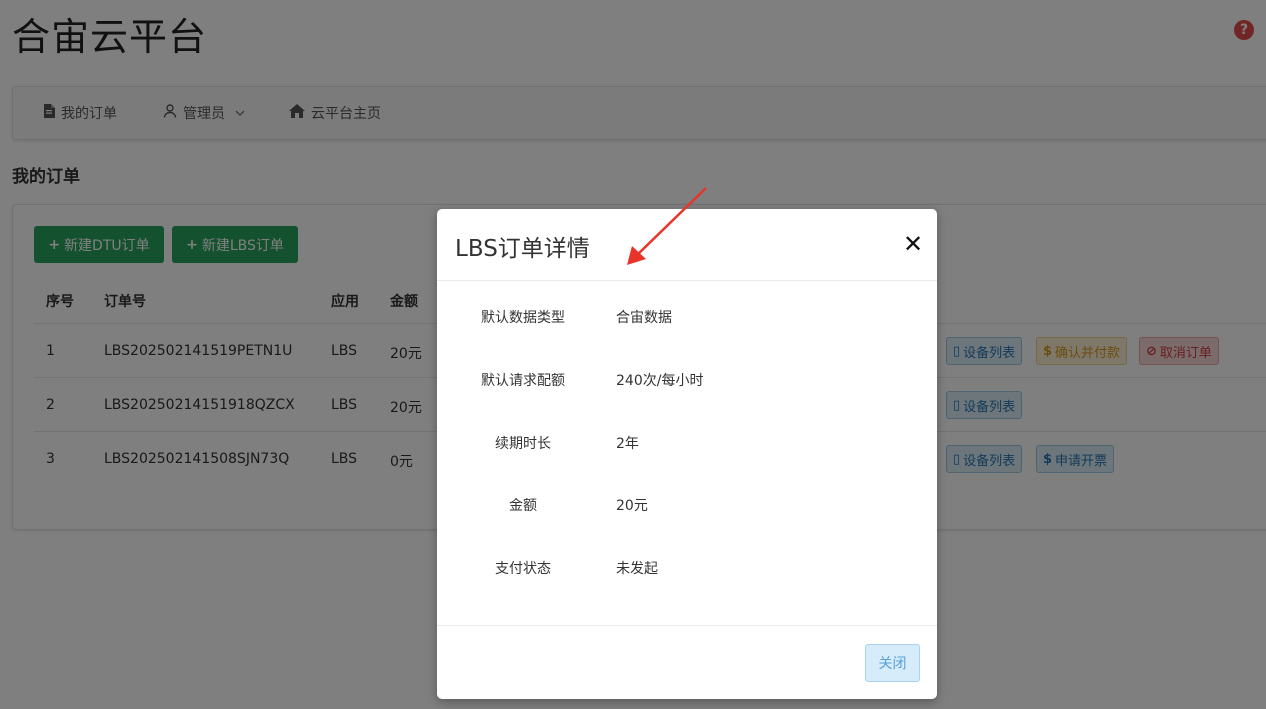 This screenshot has width=1266, height=709. Describe the element at coordinates (660, 381) in the screenshot. I see `field-value: 240次/每小时` at that location.